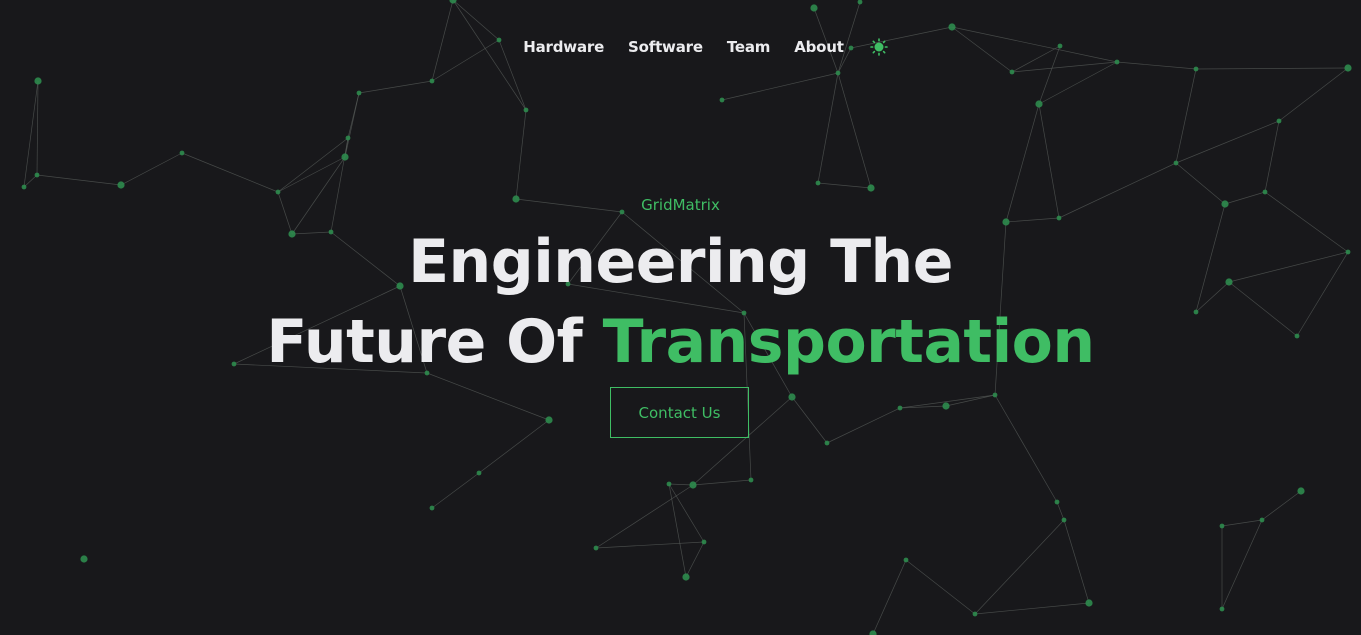  I want to click on sun-icon, so click(878, 47).